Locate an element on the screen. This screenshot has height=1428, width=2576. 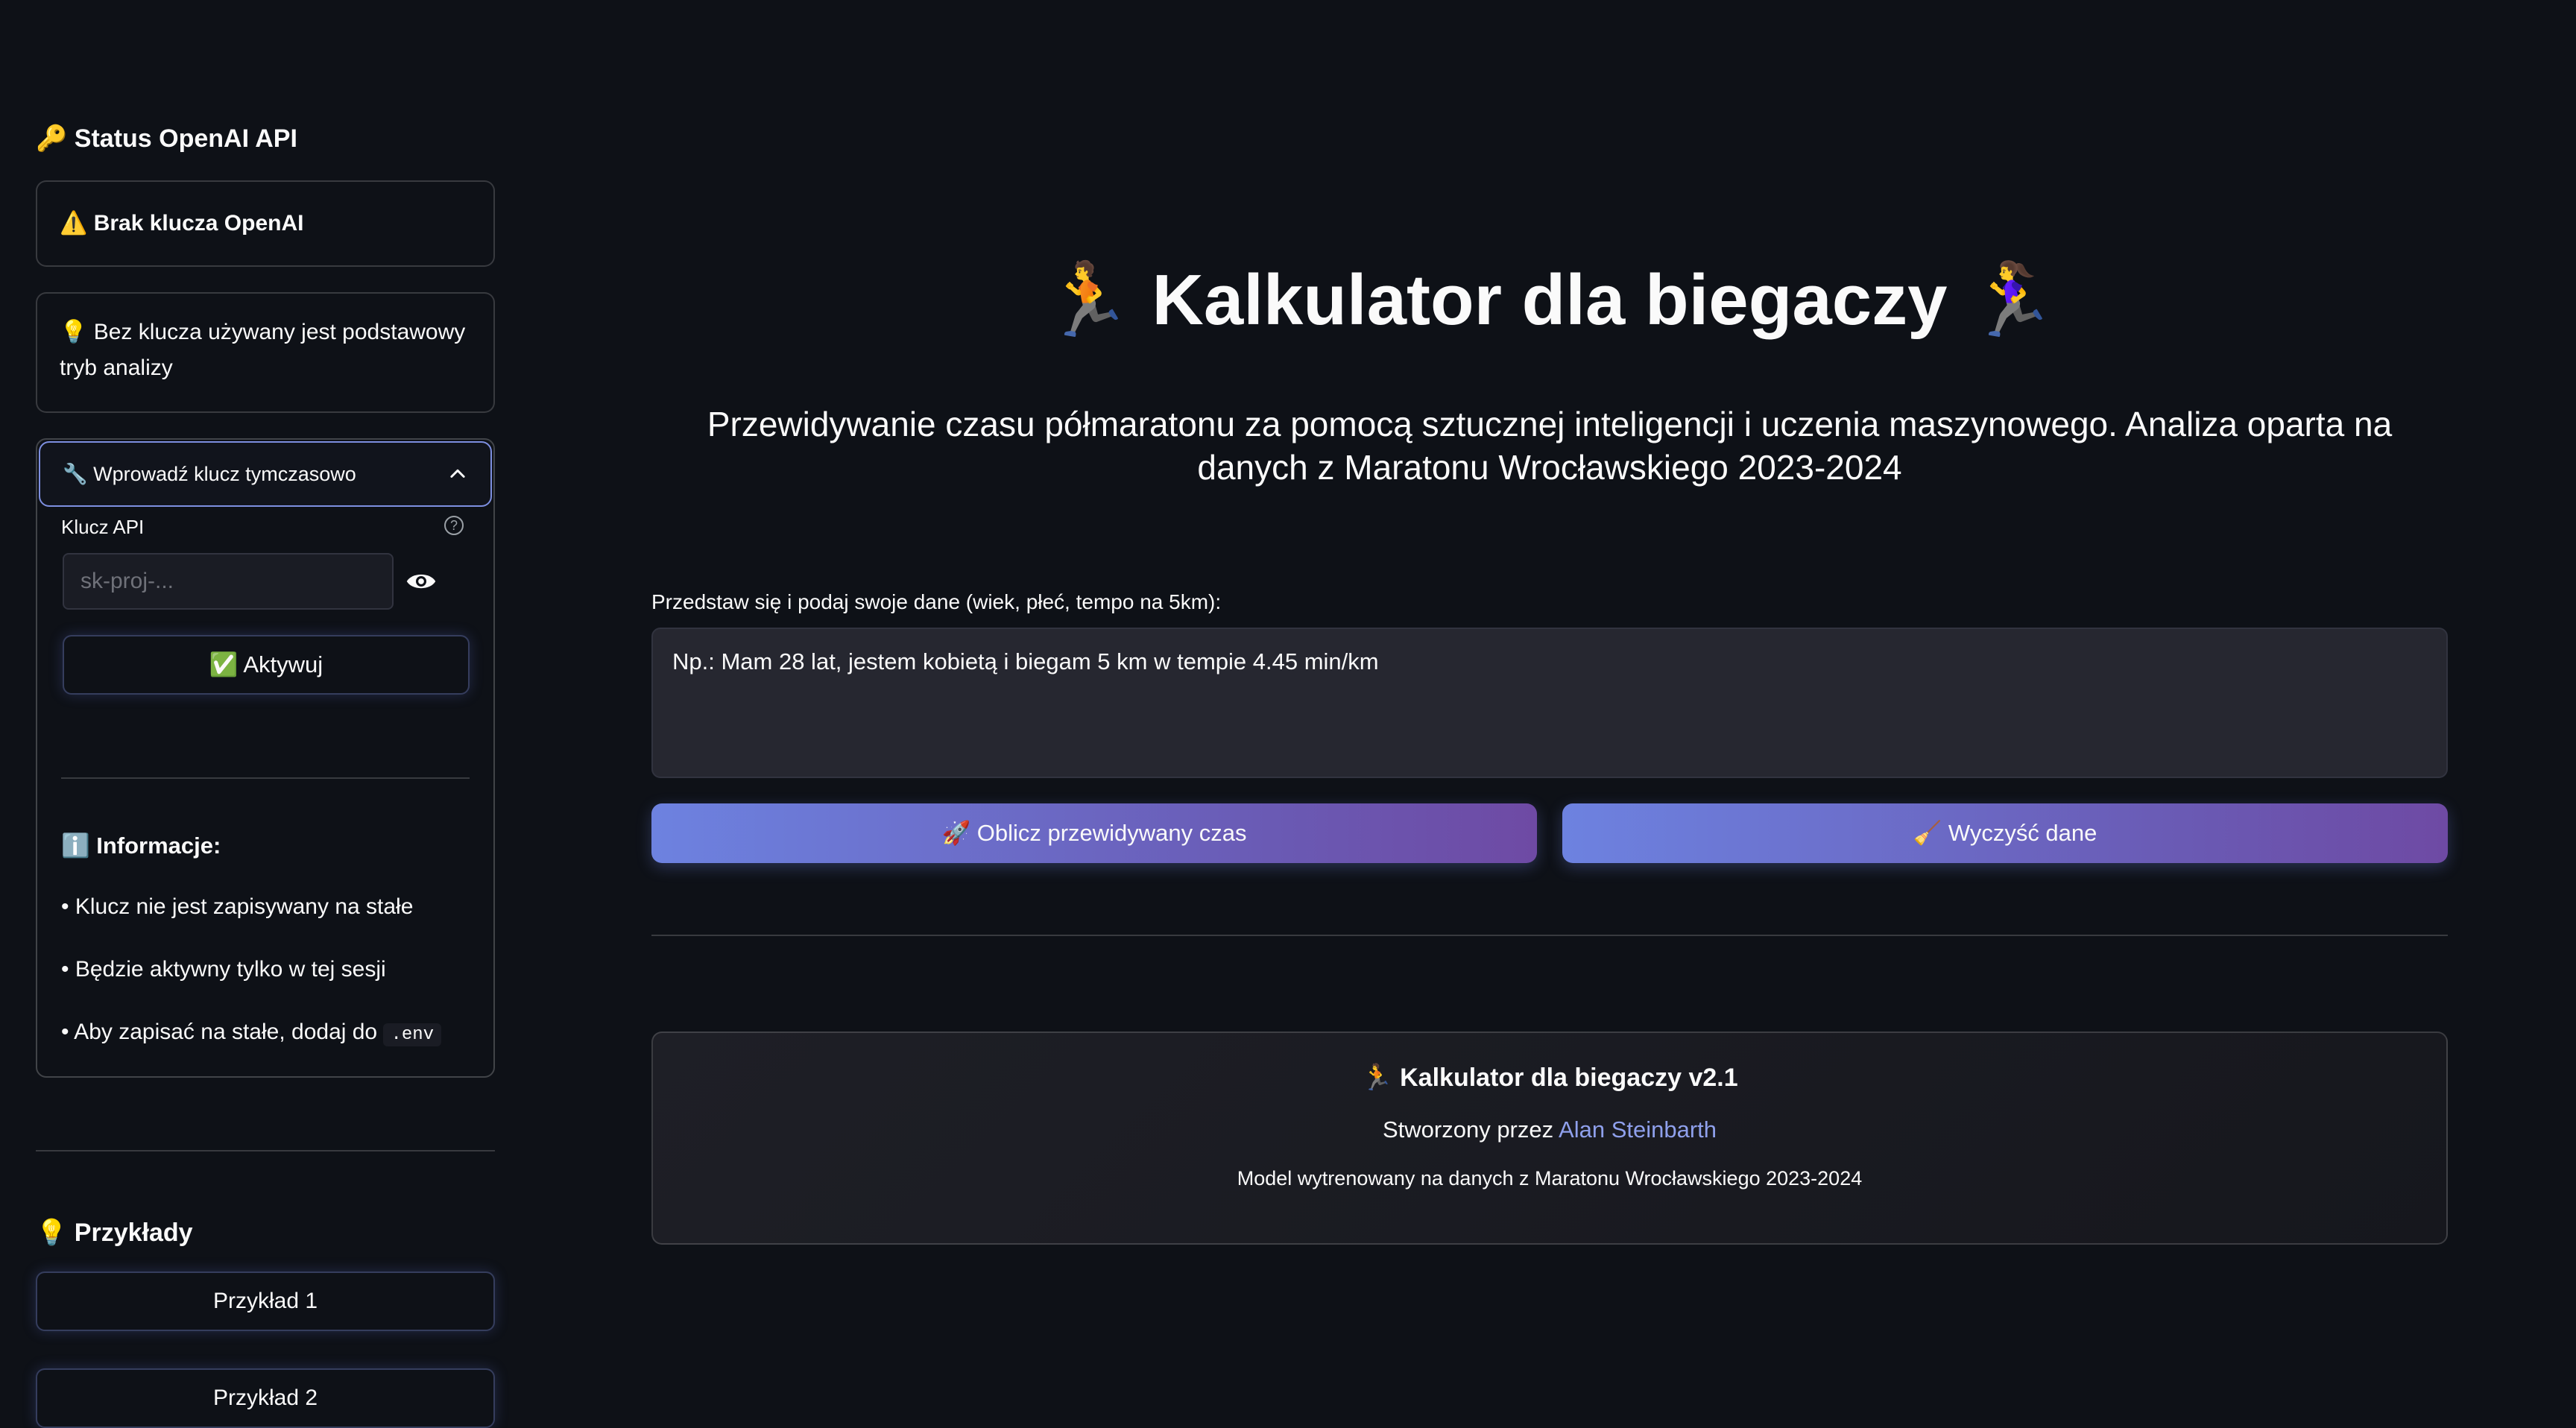
info-line: • Będzie aktywny tylko w tej sesji is located at coordinates (223, 969).